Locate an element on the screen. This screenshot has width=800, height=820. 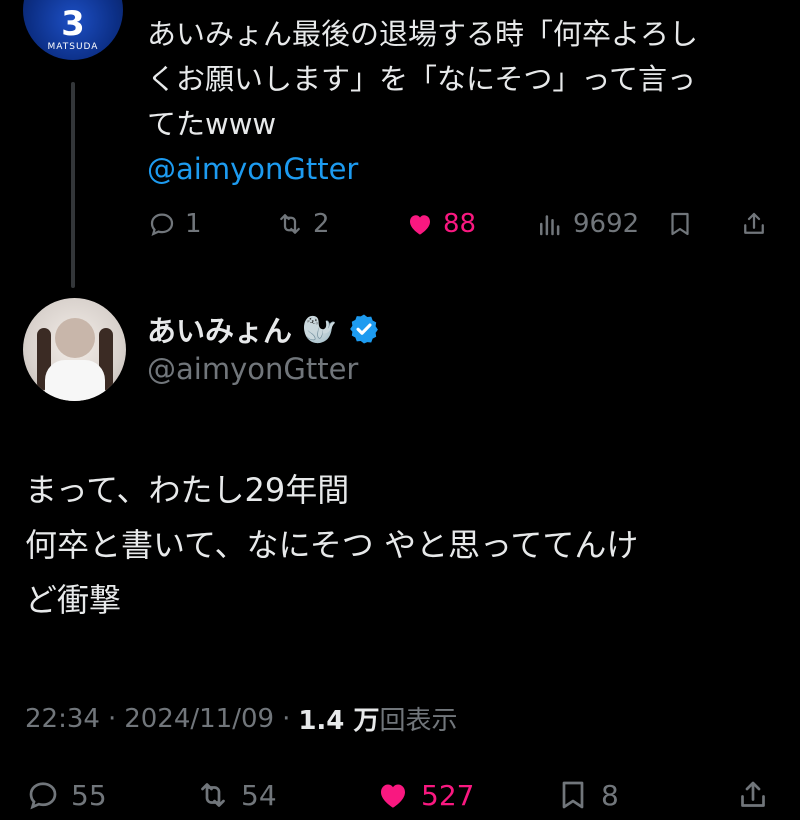
parent-avatar: 3 MATSUDA is located at coordinates (73, 30).